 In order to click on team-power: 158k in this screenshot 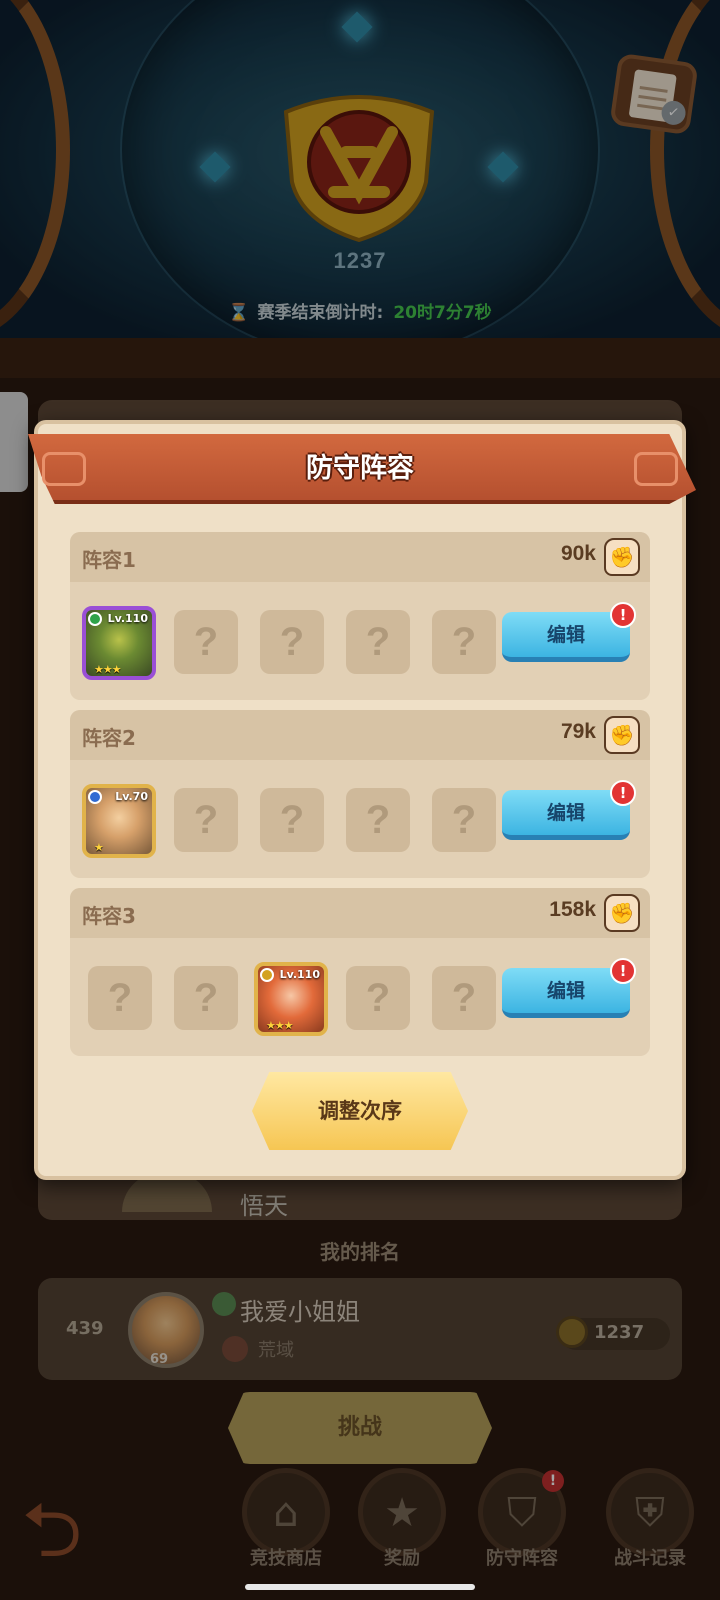, I will do `click(572, 909)`.